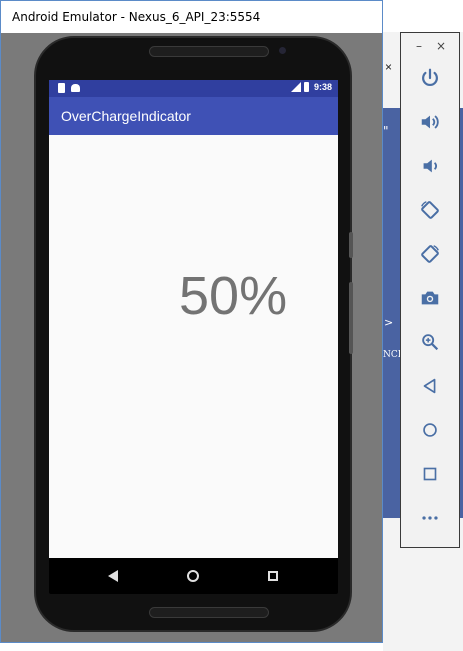 The height and width of the screenshot is (651, 463). What do you see at coordinates (306, 87) in the screenshot?
I see `battery-icon` at bounding box center [306, 87].